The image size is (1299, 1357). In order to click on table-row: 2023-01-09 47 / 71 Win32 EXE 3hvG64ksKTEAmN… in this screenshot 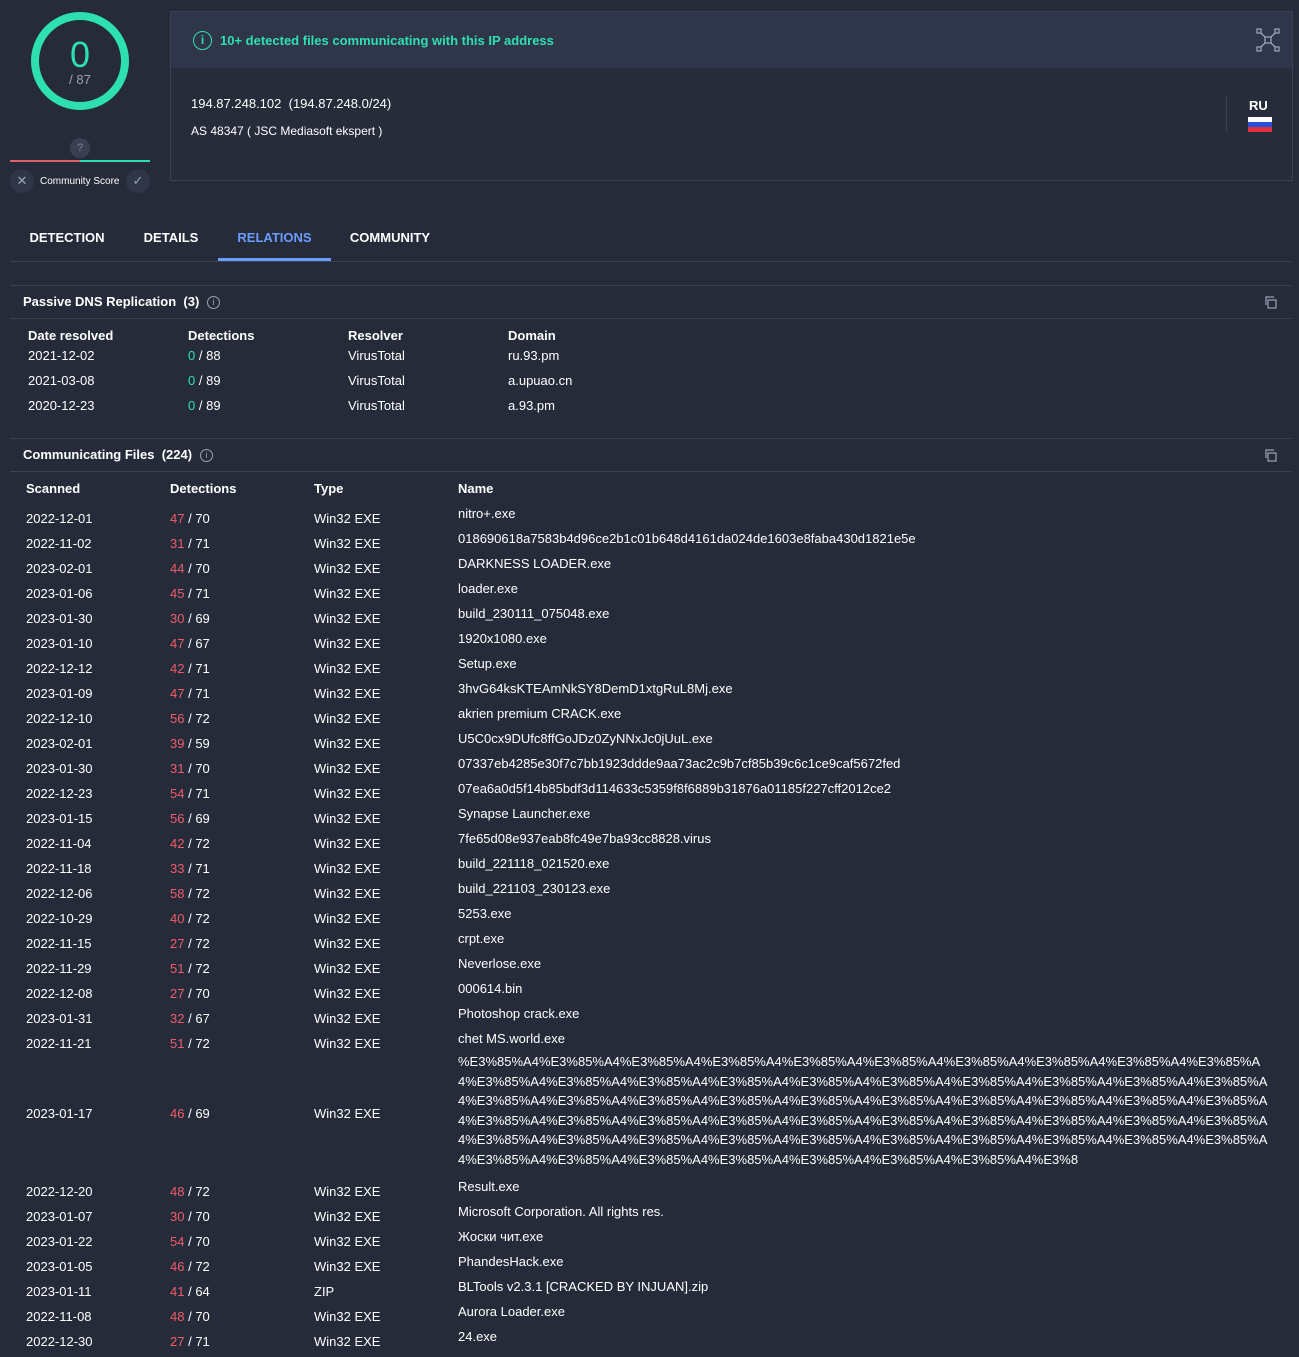, I will do `click(650, 693)`.